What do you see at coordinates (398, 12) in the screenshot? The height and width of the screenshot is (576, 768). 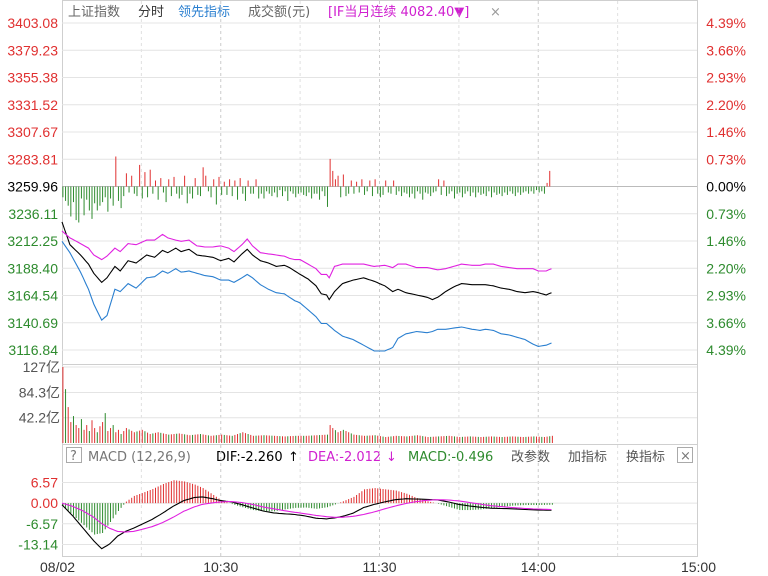 I see `futures-label: [IF当月连续 4082.40▼]` at bounding box center [398, 12].